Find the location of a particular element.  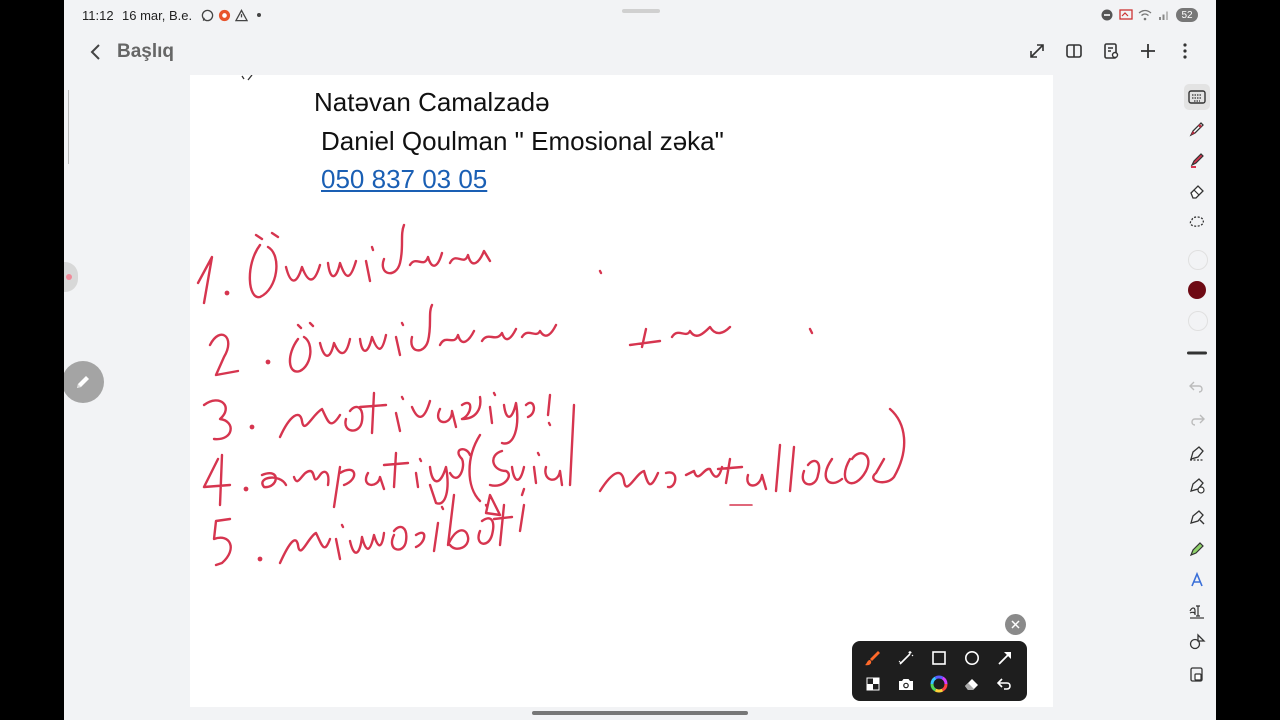

marker-icon is located at coordinates (1196, 549).